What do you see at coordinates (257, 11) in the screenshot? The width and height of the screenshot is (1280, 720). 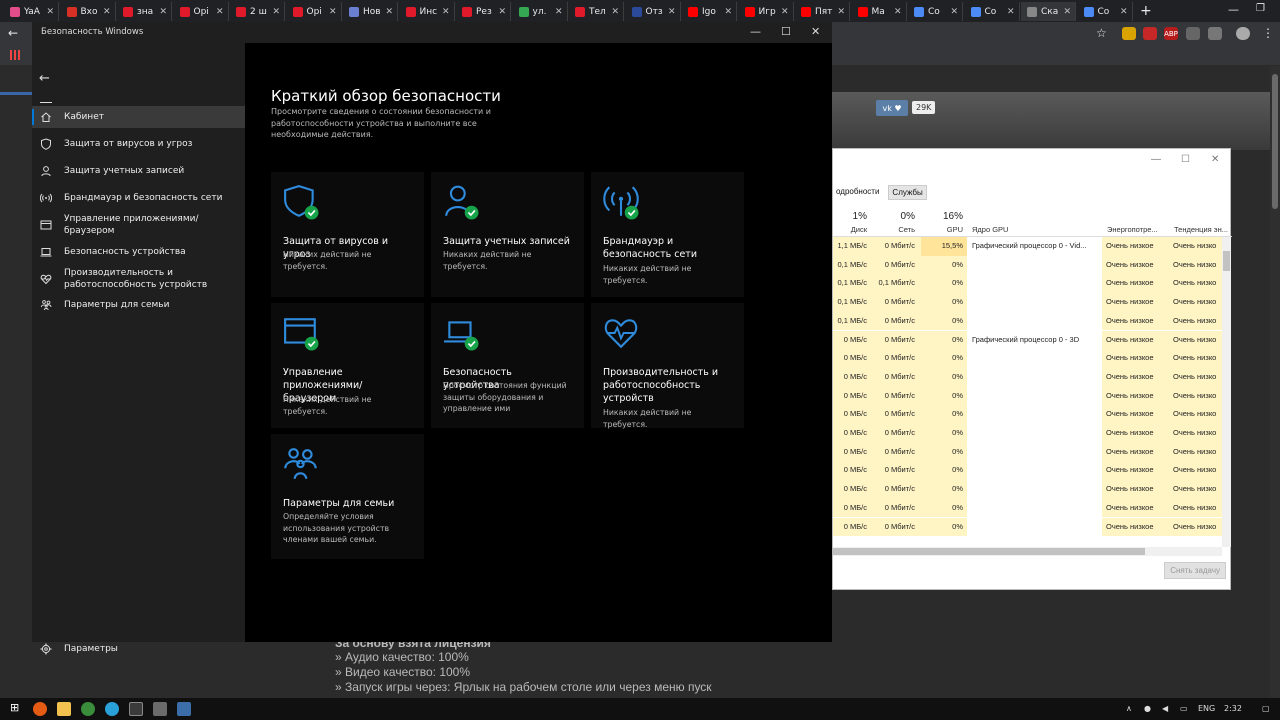 I see `browser-tab: 2 ш ✕` at bounding box center [257, 11].